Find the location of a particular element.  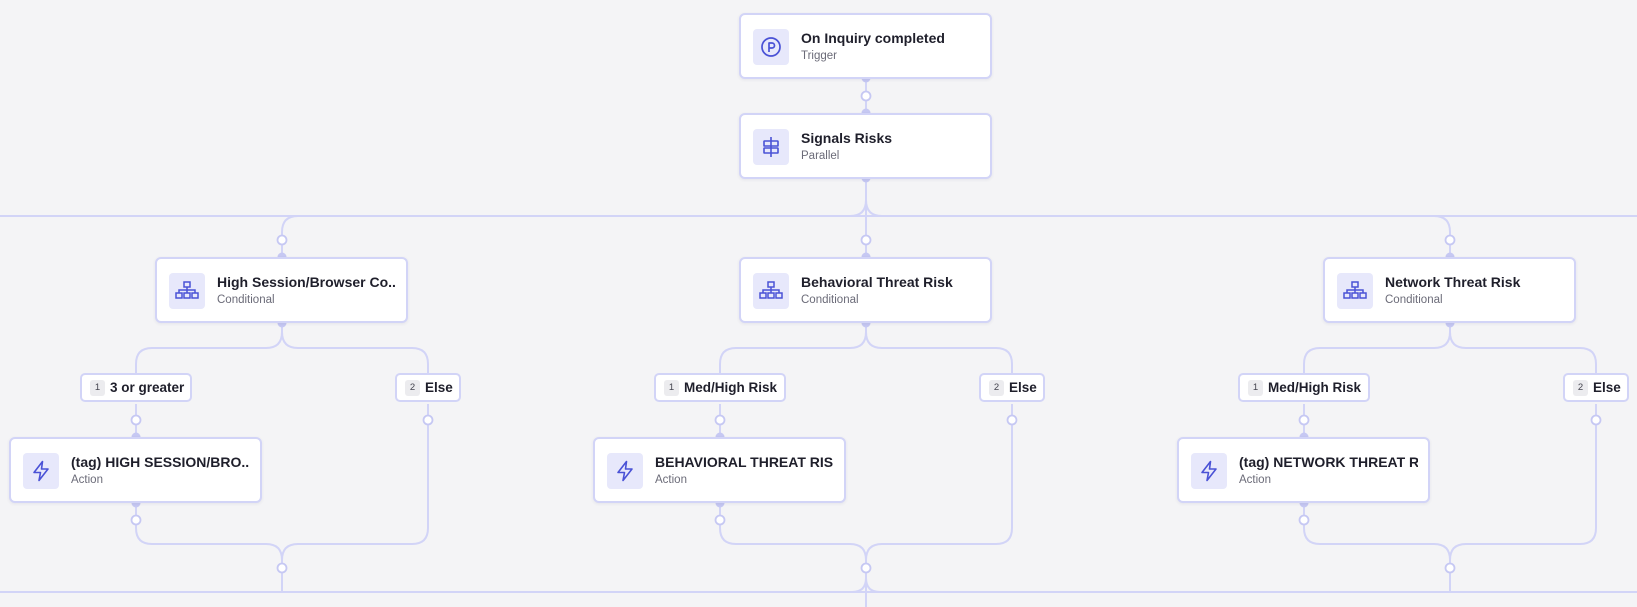

node-conditional-network: Network Threat Risk Conditional is located at coordinates (1449, 290).